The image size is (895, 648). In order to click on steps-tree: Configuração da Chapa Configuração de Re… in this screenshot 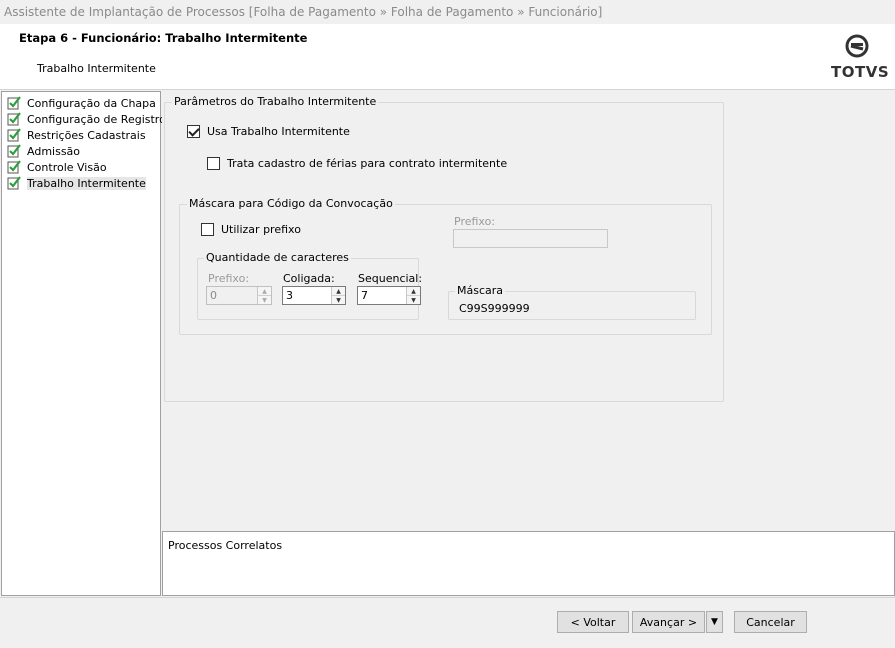, I will do `click(83, 343)`.